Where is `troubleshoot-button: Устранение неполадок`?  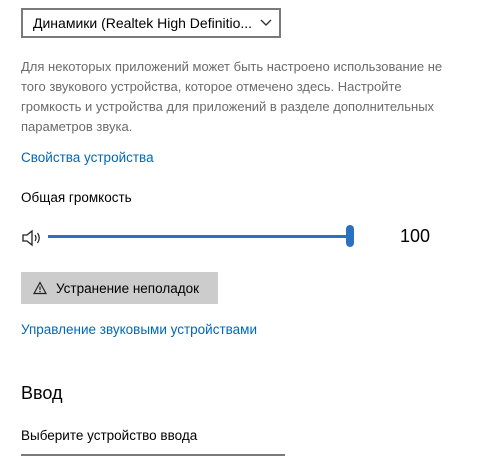
troubleshoot-button: Устранение неполадок is located at coordinates (119, 288).